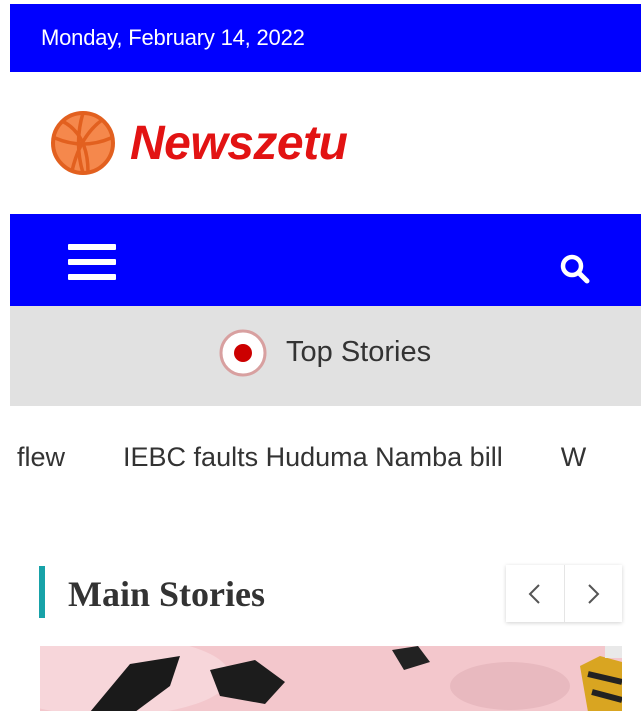 The image size is (641, 711). I want to click on carousel-next-button, so click(593, 593).